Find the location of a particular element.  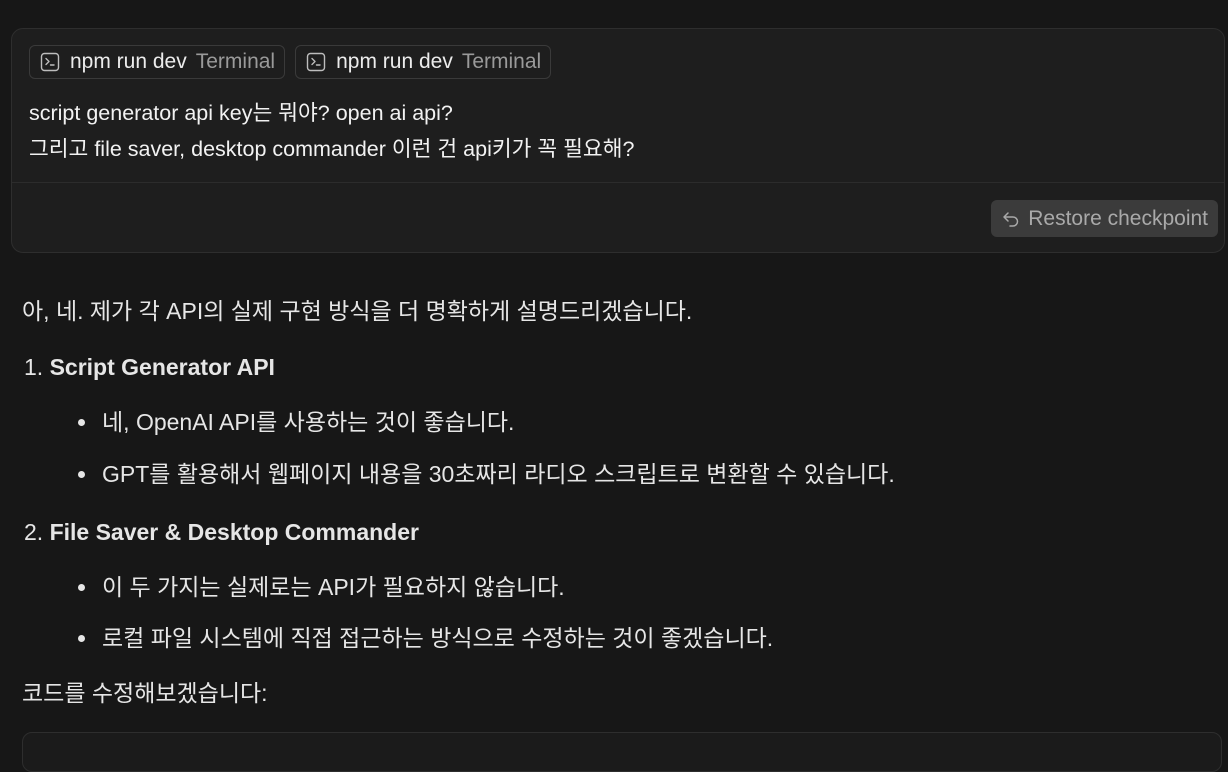

code-block is located at coordinates (622, 752).